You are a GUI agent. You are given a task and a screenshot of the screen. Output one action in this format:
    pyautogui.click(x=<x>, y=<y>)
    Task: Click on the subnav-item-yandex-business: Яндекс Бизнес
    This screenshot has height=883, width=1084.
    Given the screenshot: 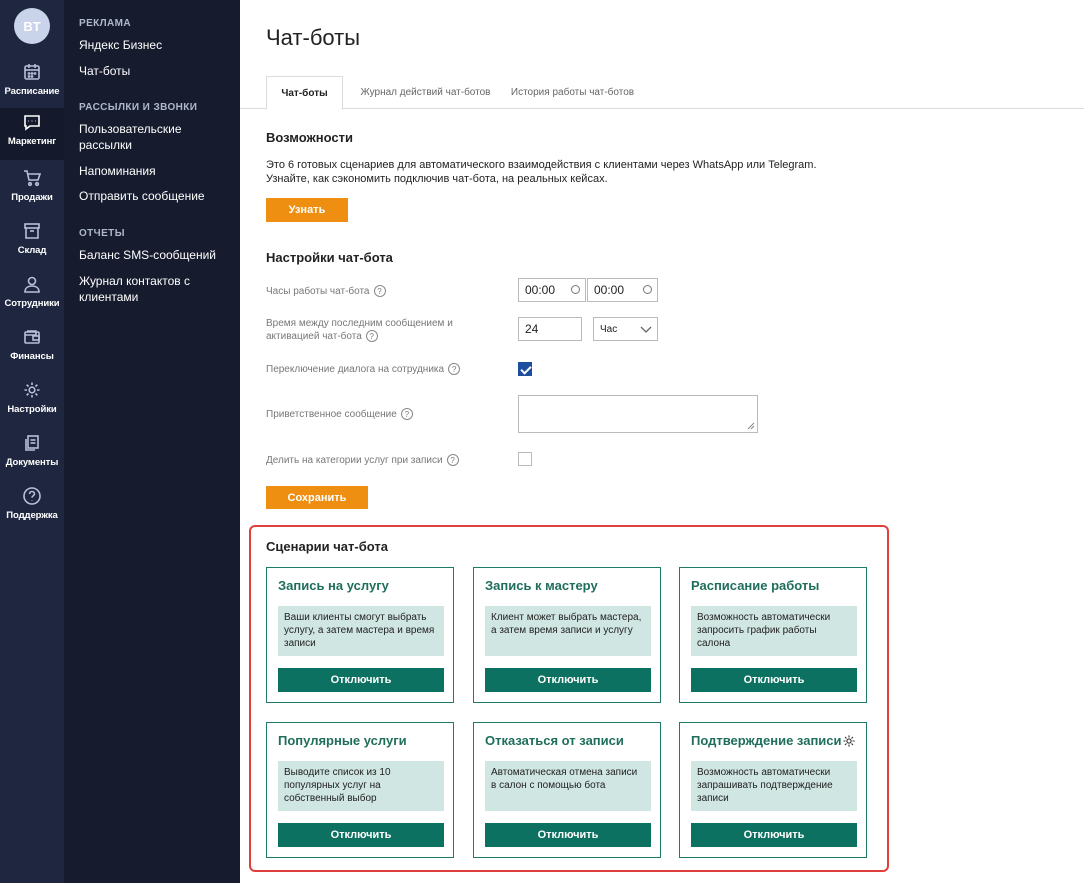 What is the action you would take?
    pyautogui.click(x=154, y=45)
    